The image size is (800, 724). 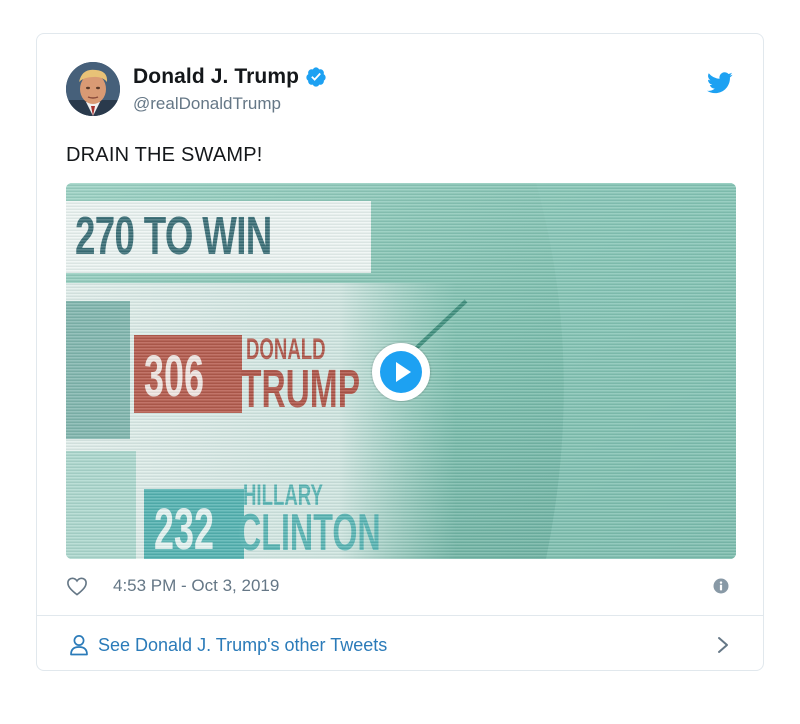 What do you see at coordinates (720, 83) in the screenshot?
I see `twitter-bird-icon` at bounding box center [720, 83].